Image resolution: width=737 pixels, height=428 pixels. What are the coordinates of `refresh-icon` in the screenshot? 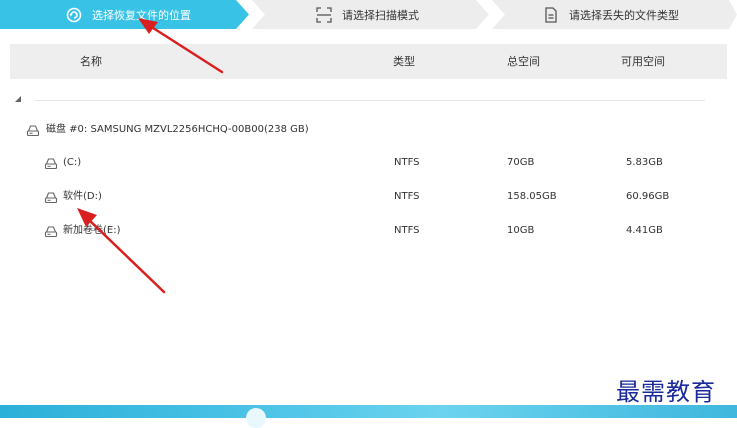 It's located at (74, 15).